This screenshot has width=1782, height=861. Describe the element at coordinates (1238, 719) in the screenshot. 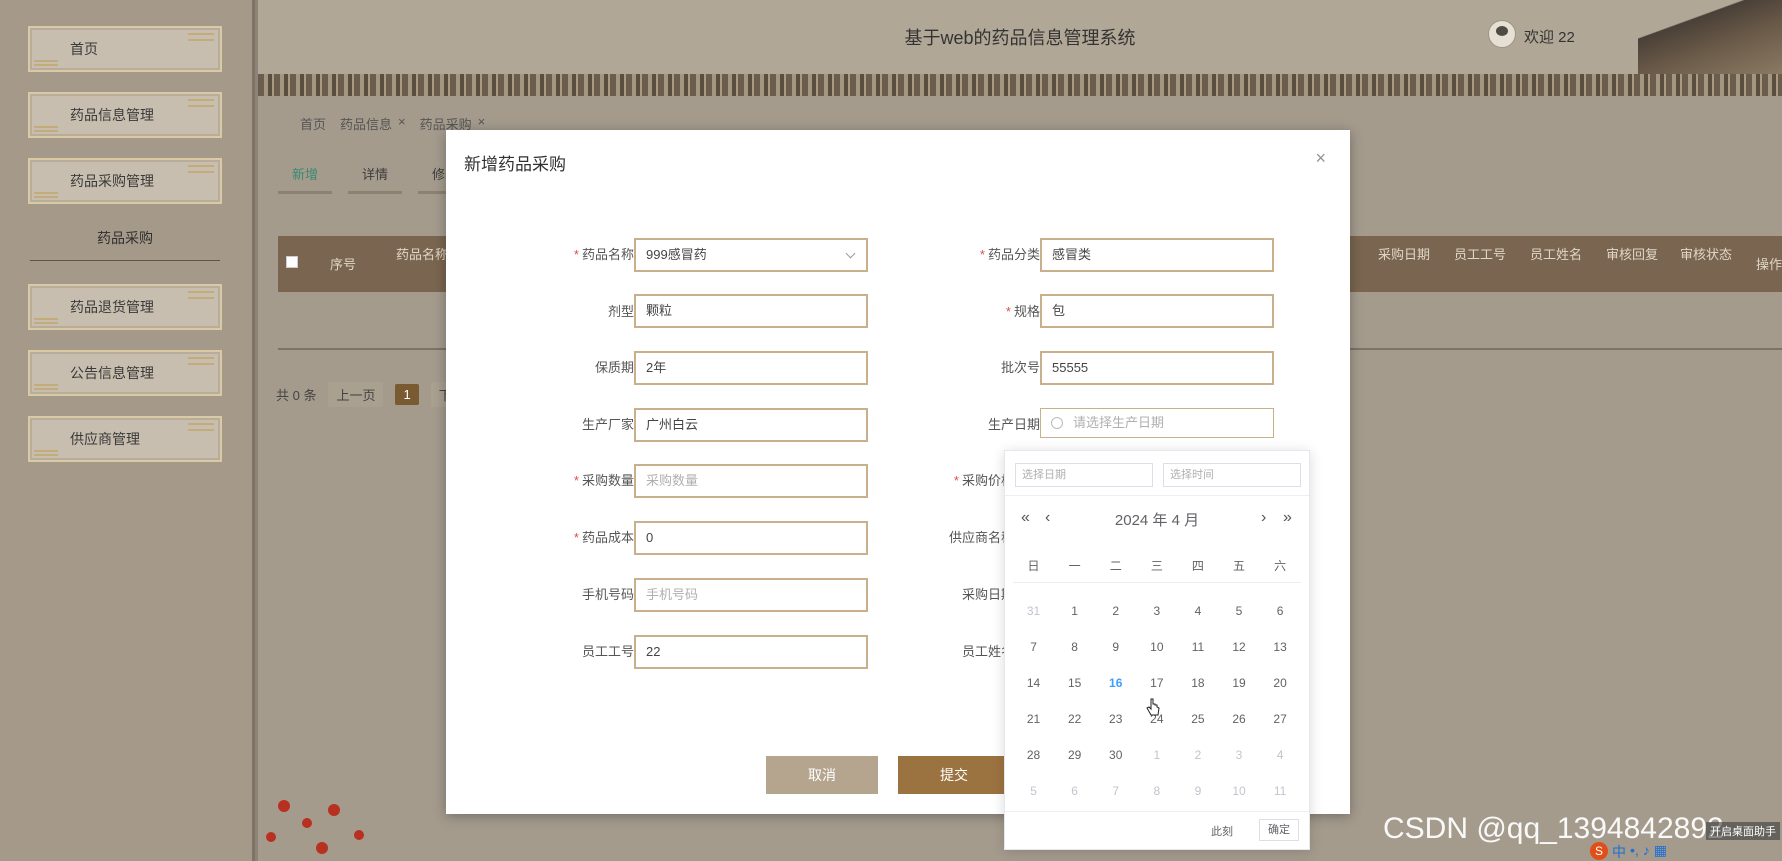

I see `calendar-day: 26` at that location.